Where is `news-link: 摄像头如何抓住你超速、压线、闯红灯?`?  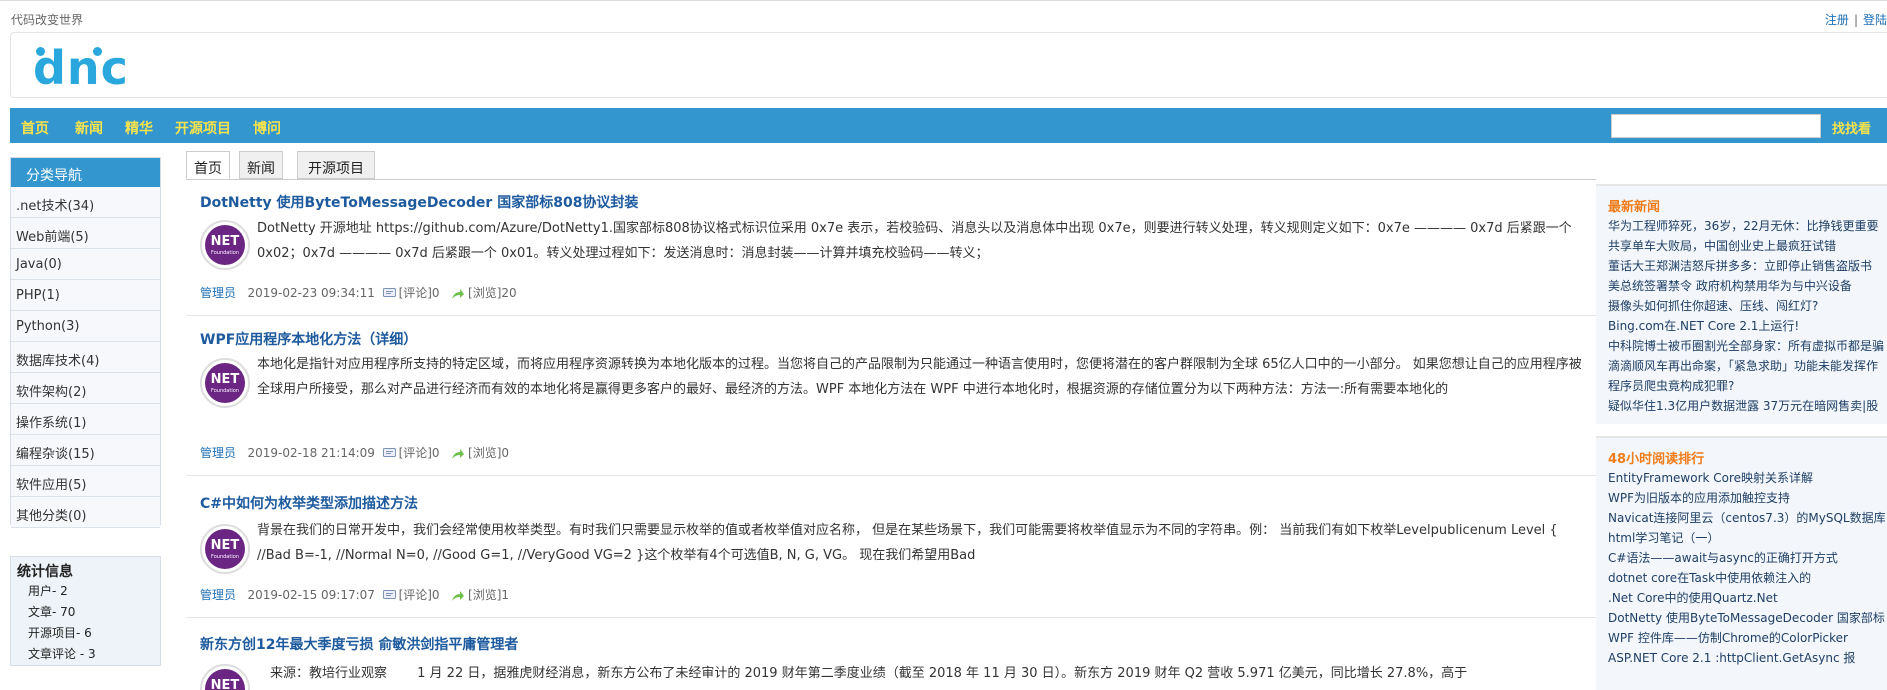 news-link: 摄像头如何抓住你超速、压线、闯红灯? is located at coordinates (1741, 306).